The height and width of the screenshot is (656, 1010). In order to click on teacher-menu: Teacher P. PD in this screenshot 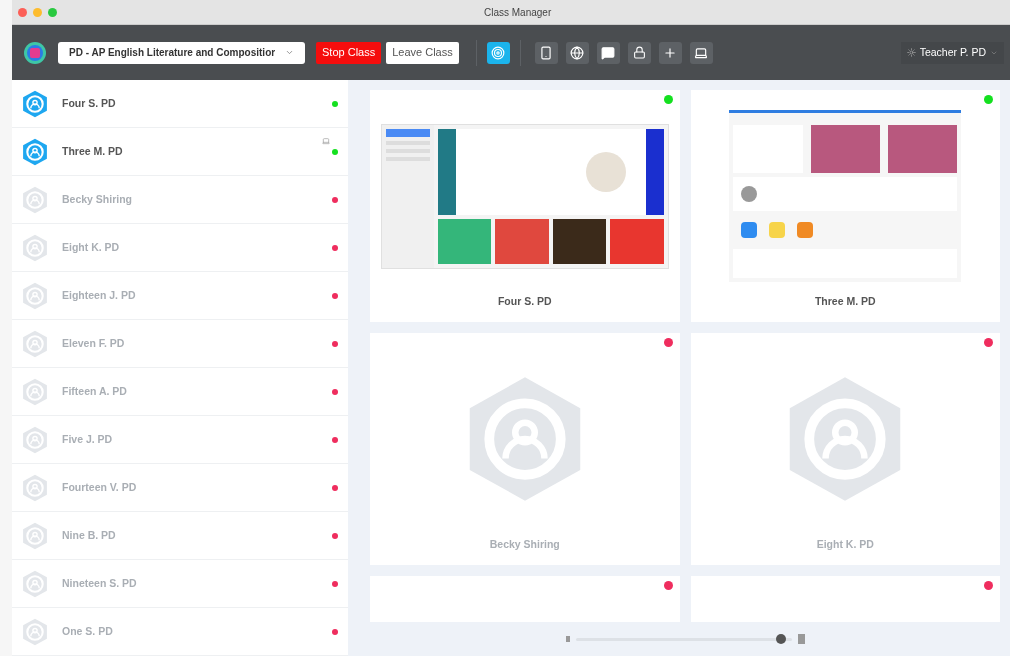, I will do `click(952, 52)`.